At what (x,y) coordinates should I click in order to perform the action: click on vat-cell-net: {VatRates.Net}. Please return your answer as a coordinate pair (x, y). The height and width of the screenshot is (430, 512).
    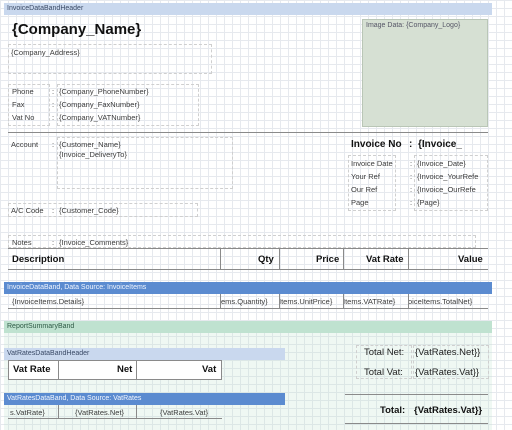
    Looking at the image, I should click on (105, 412).